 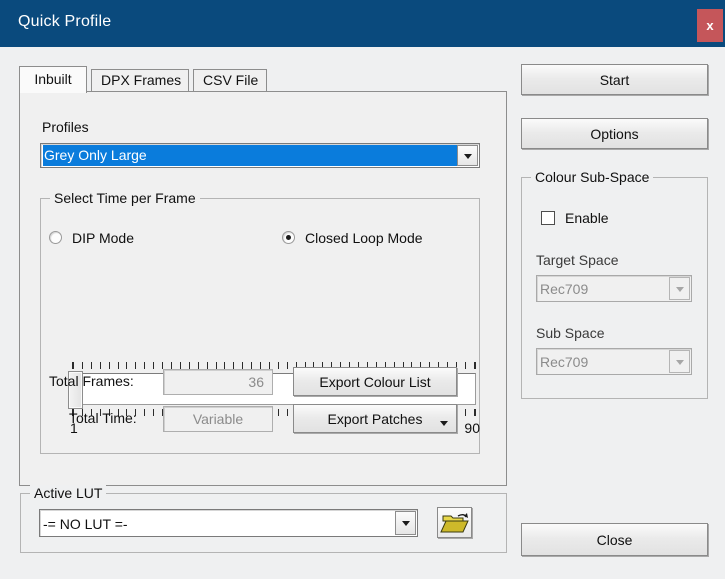 I want to click on radio-closed-loop-mode-indicator, so click(x=288, y=237).